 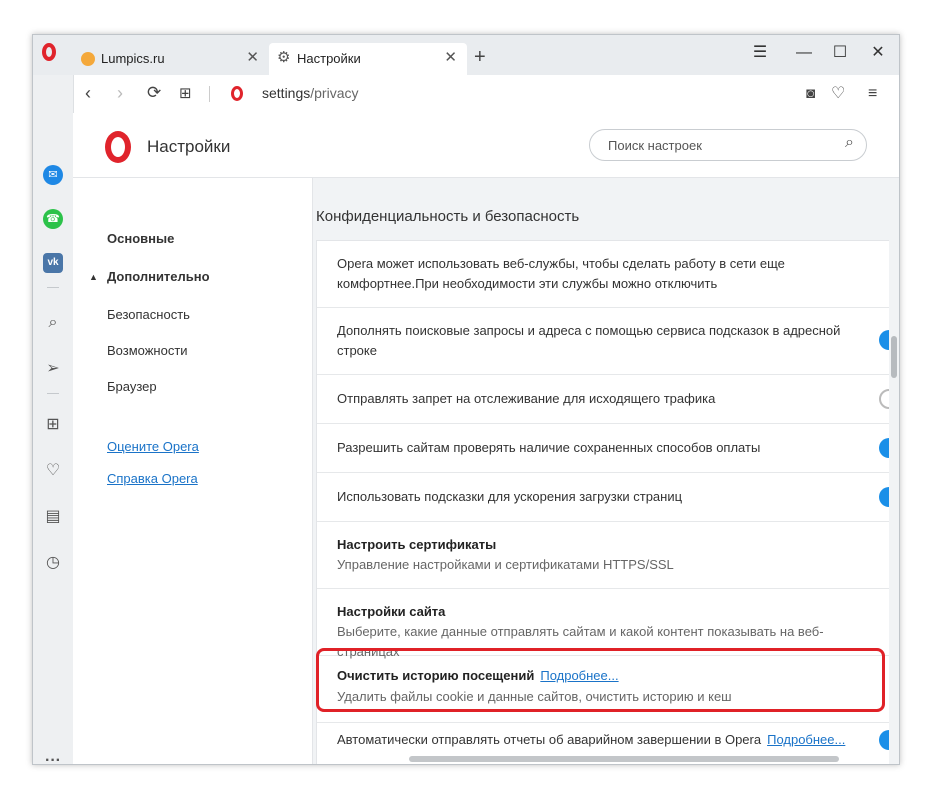 I want to click on opera-logo-icon, so click(x=118, y=147).